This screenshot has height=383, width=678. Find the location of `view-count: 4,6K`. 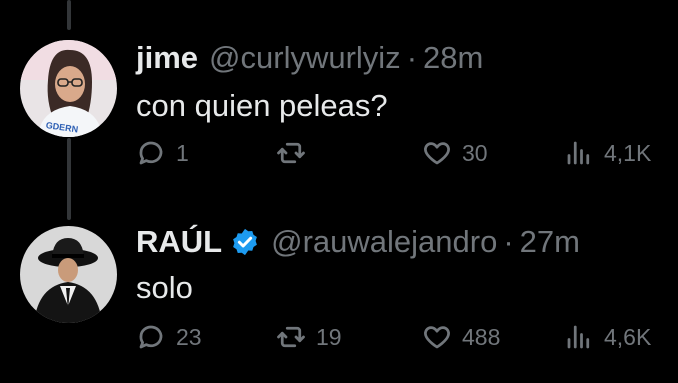

view-count: 4,6K is located at coordinates (628, 336).